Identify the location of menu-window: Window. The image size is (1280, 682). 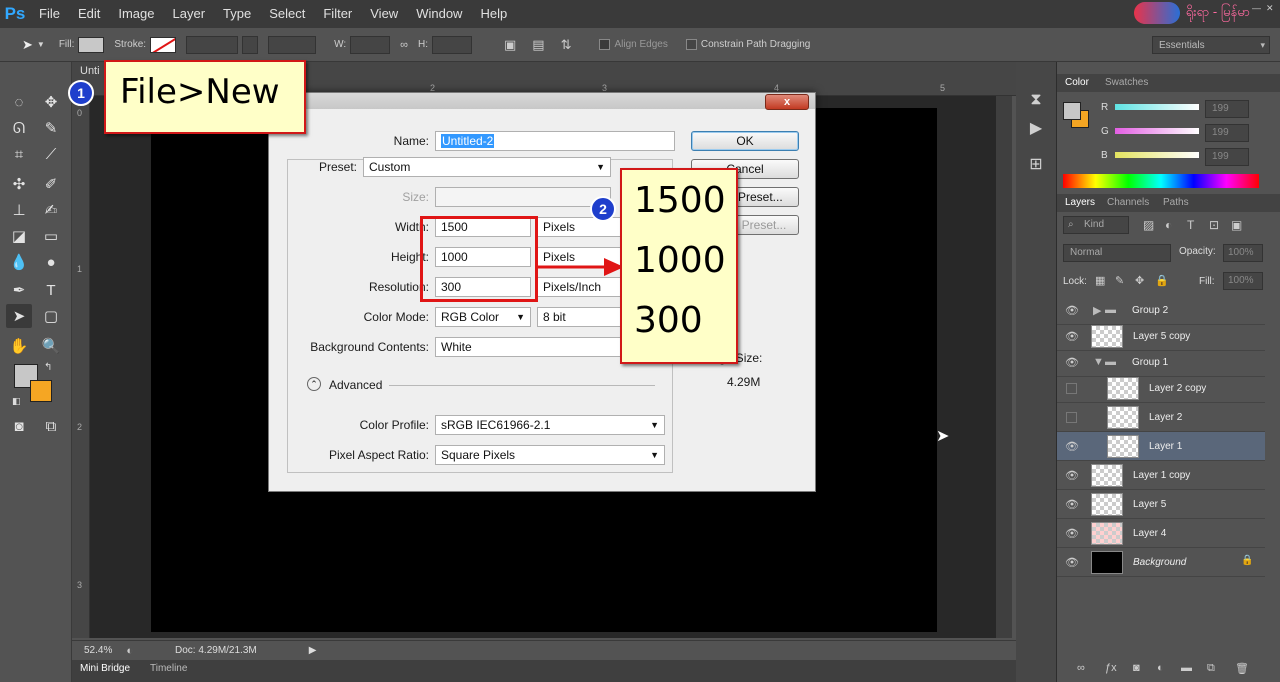
(439, 14).